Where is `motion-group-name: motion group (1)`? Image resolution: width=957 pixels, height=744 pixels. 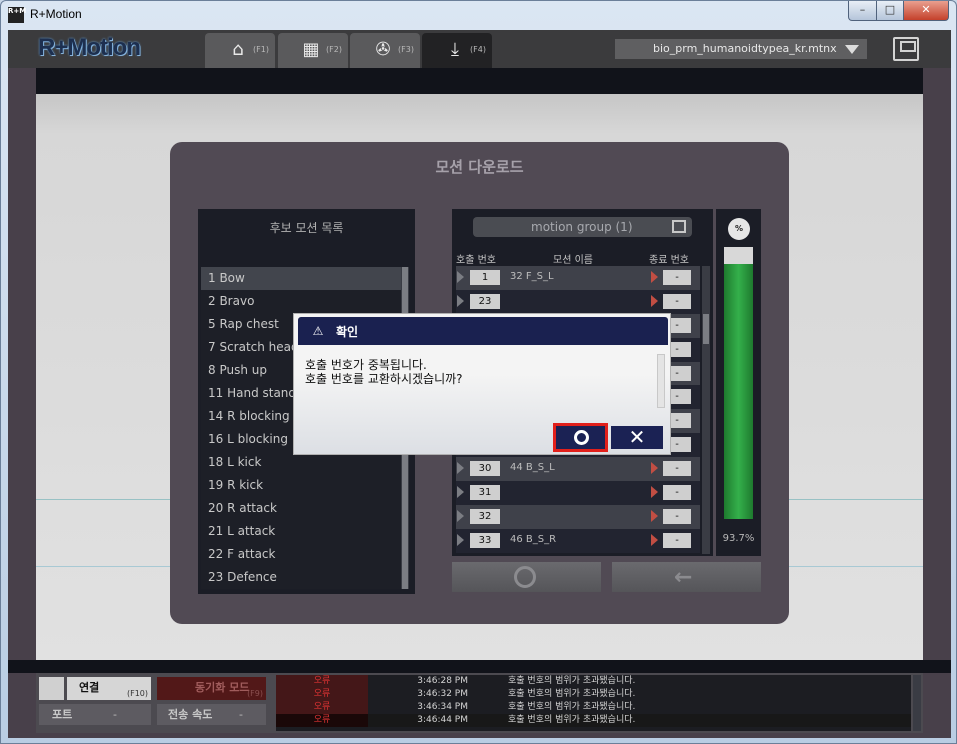 motion-group-name: motion group (1) is located at coordinates (582, 227).